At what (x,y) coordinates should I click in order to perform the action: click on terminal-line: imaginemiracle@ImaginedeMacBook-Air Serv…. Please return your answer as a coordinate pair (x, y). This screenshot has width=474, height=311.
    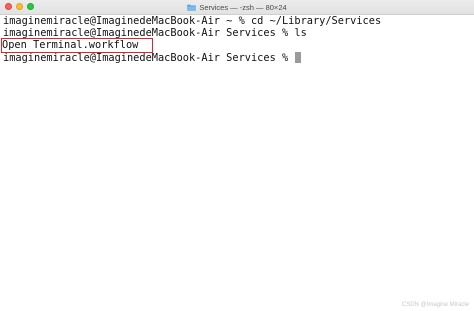
    Looking at the image, I should click on (155, 33).